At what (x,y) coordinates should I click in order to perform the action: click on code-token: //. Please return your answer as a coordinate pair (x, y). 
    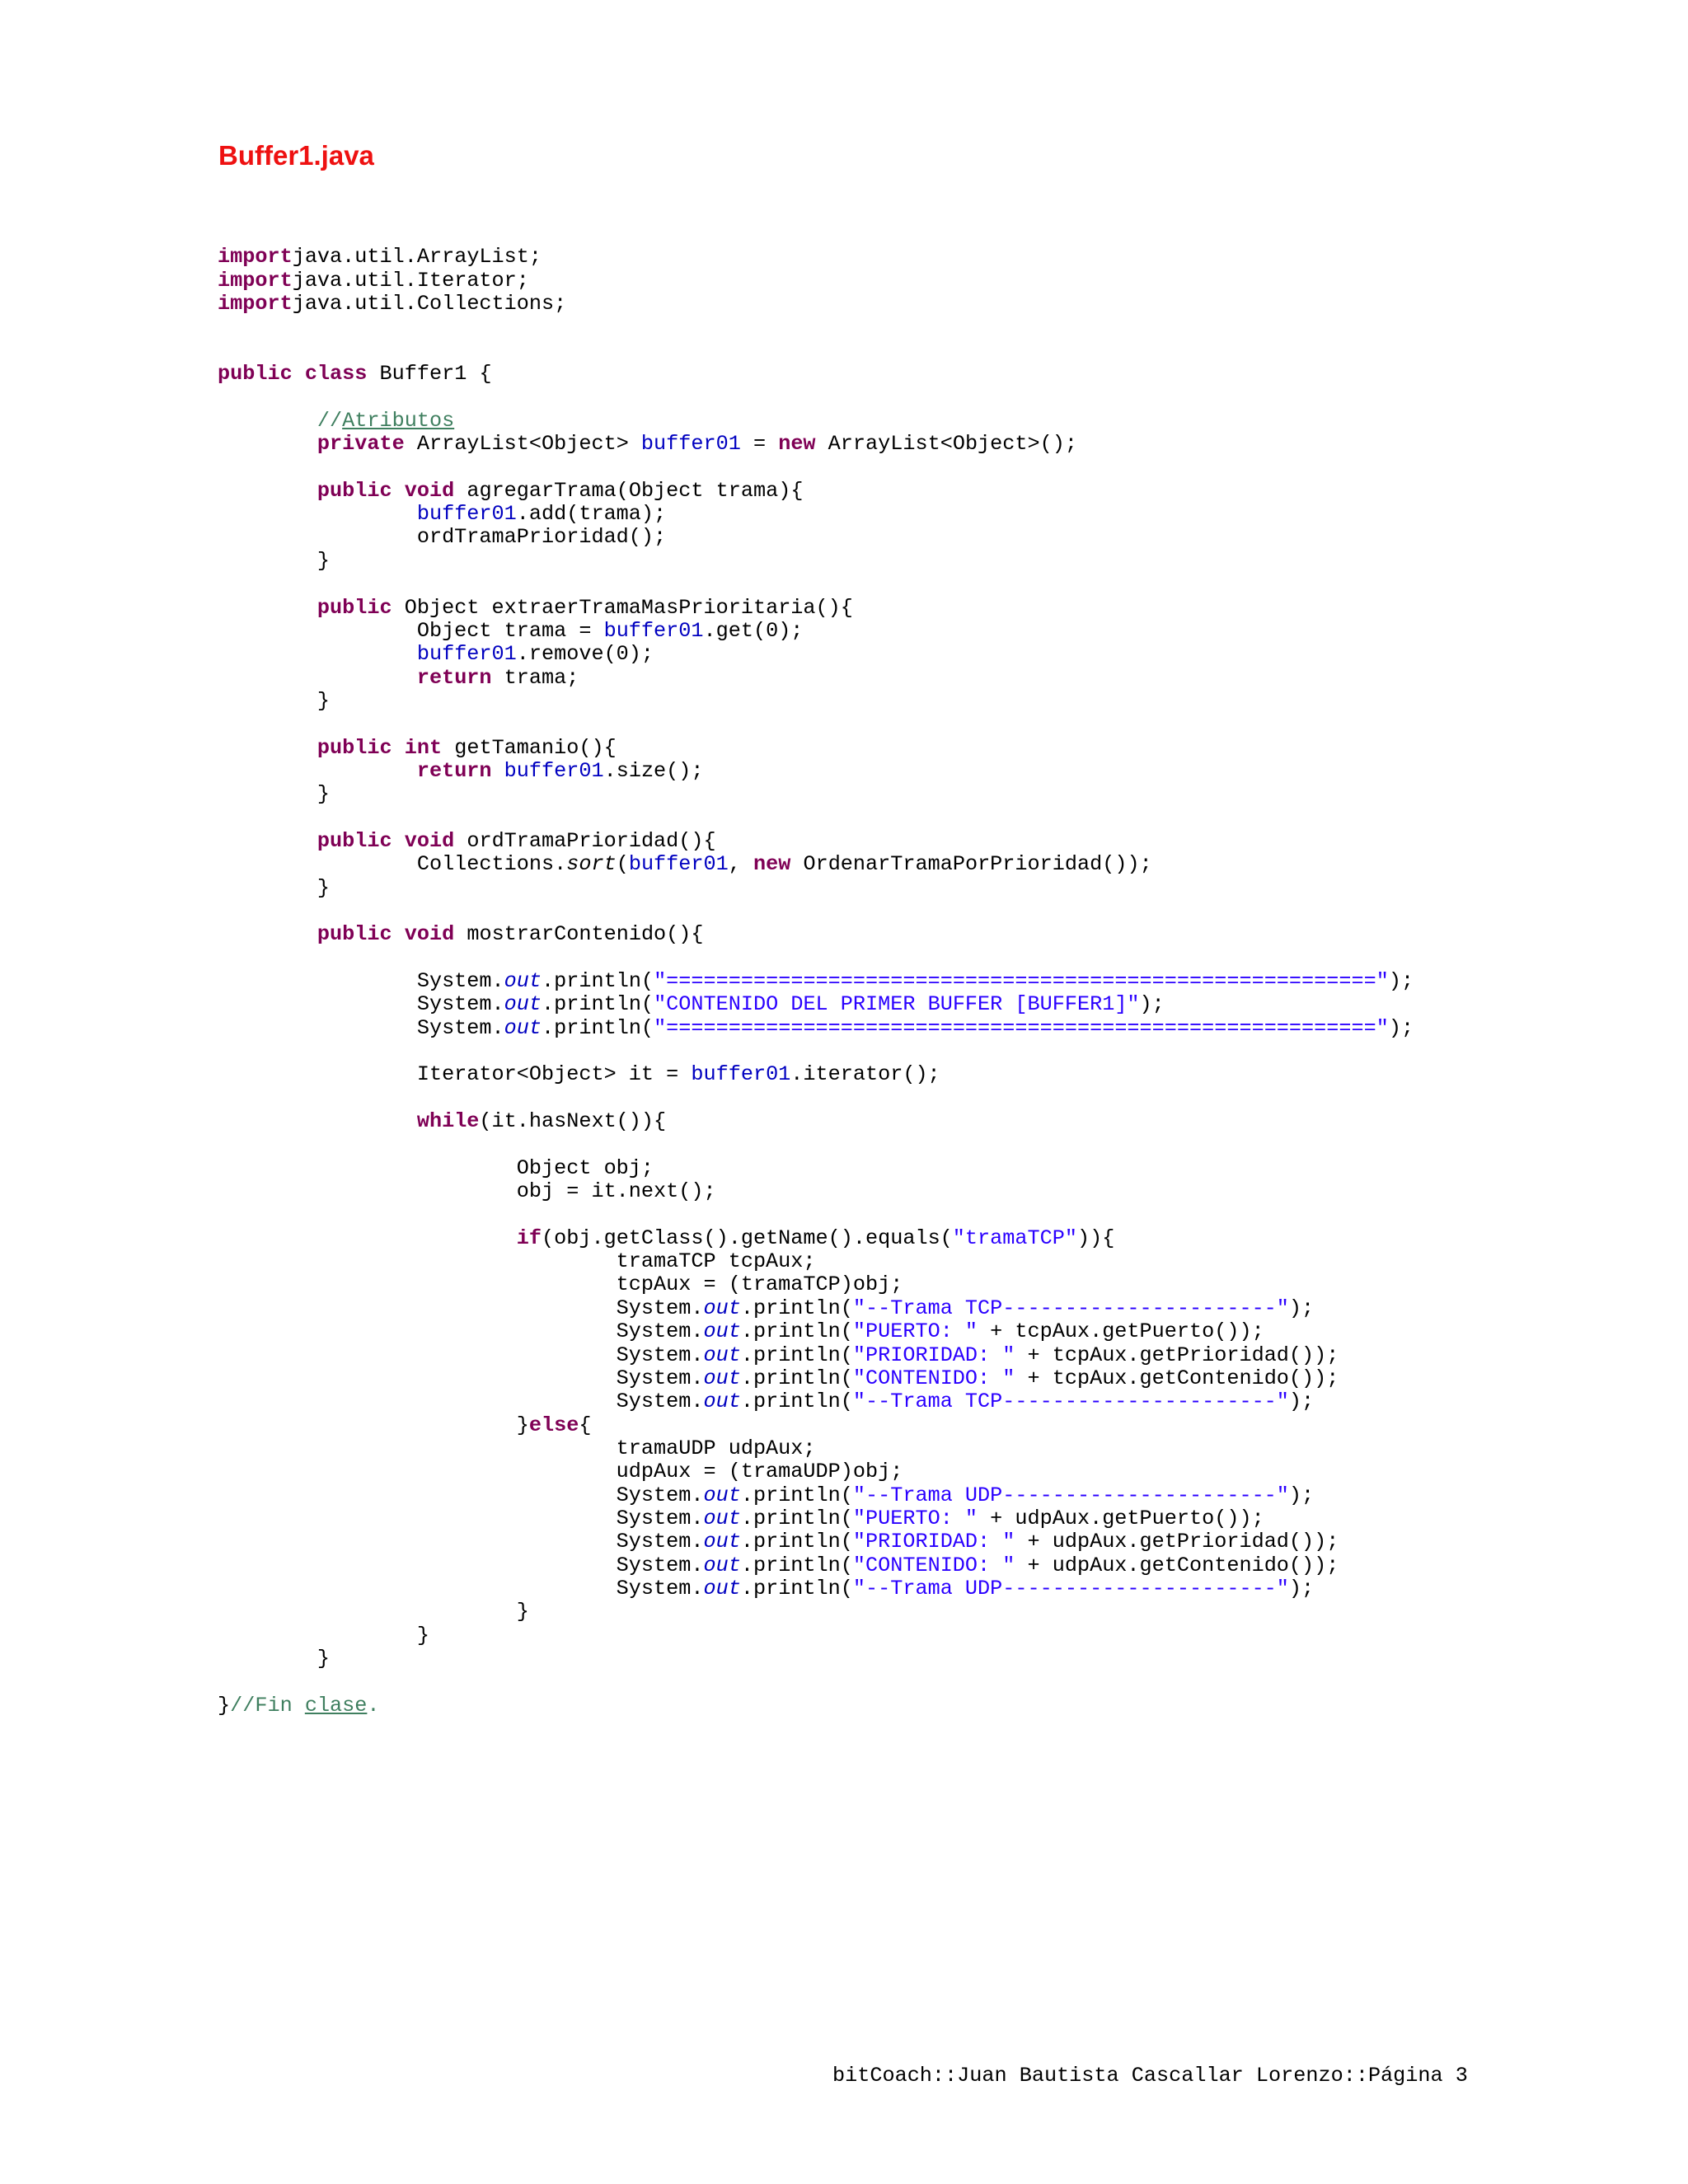
    Looking at the image, I should click on (329, 420).